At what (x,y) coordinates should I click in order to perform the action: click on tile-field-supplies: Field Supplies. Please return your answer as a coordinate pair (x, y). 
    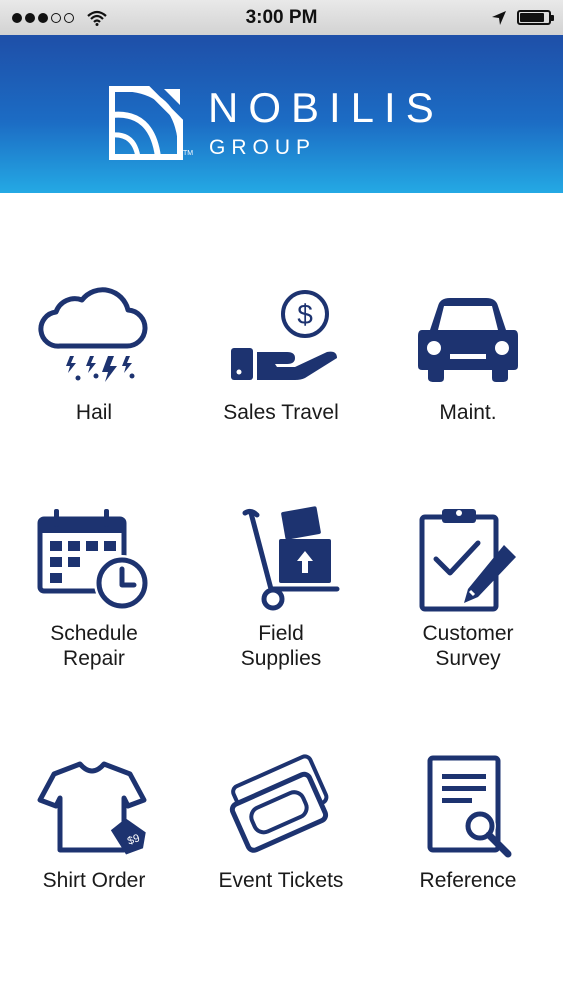
    Looking at the image, I should click on (281, 588).